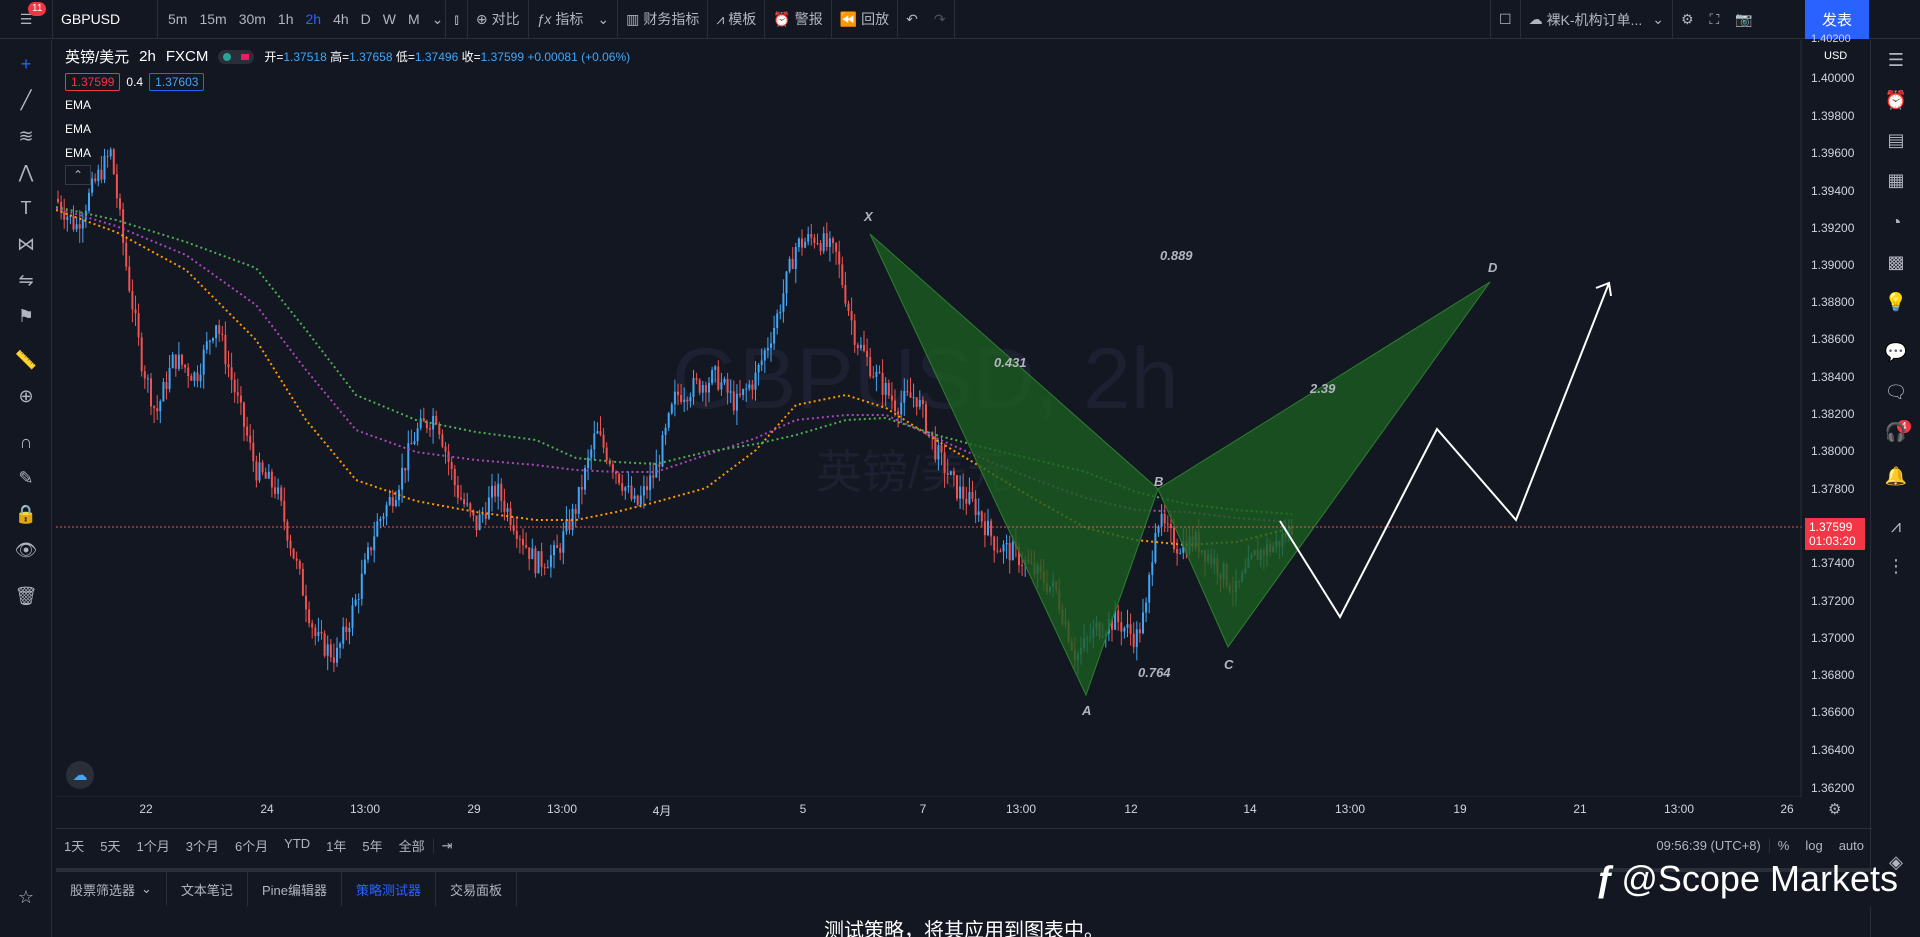  What do you see at coordinates (1687, 19) in the screenshot?
I see `settings-button: ⚙` at bounding box center [1687, 19].